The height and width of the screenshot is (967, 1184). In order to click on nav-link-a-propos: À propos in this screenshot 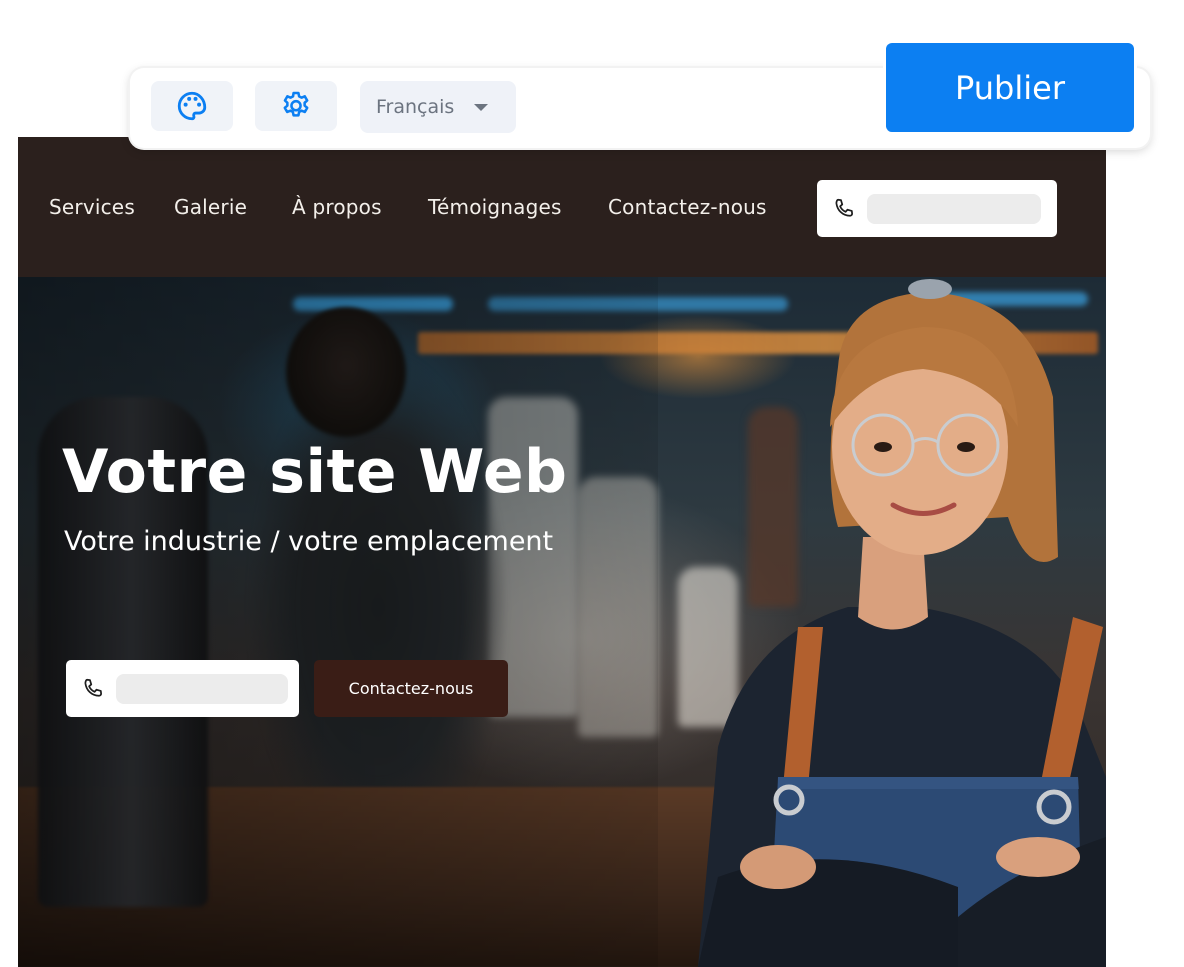, I will do `click(337, 207)`.